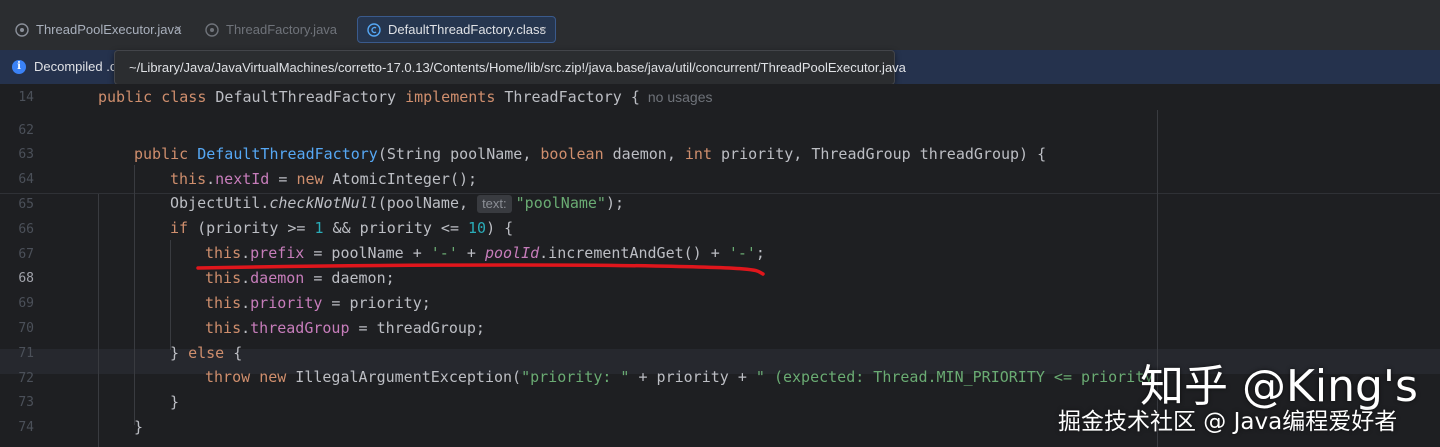  What do you see at coordinates (26, 254) in the screenshot?
I see `line-number: 67` at bounding box center [26, 254].